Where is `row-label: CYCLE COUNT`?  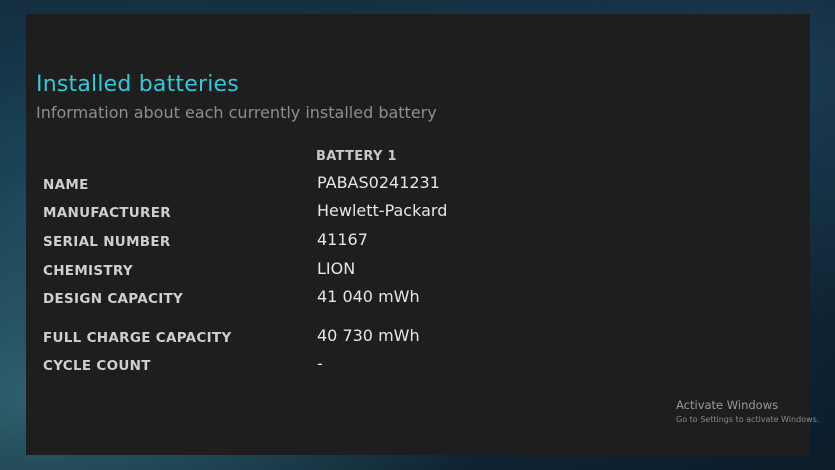 row-label: CYCLE COUNT is located at coordinates (97, 366).